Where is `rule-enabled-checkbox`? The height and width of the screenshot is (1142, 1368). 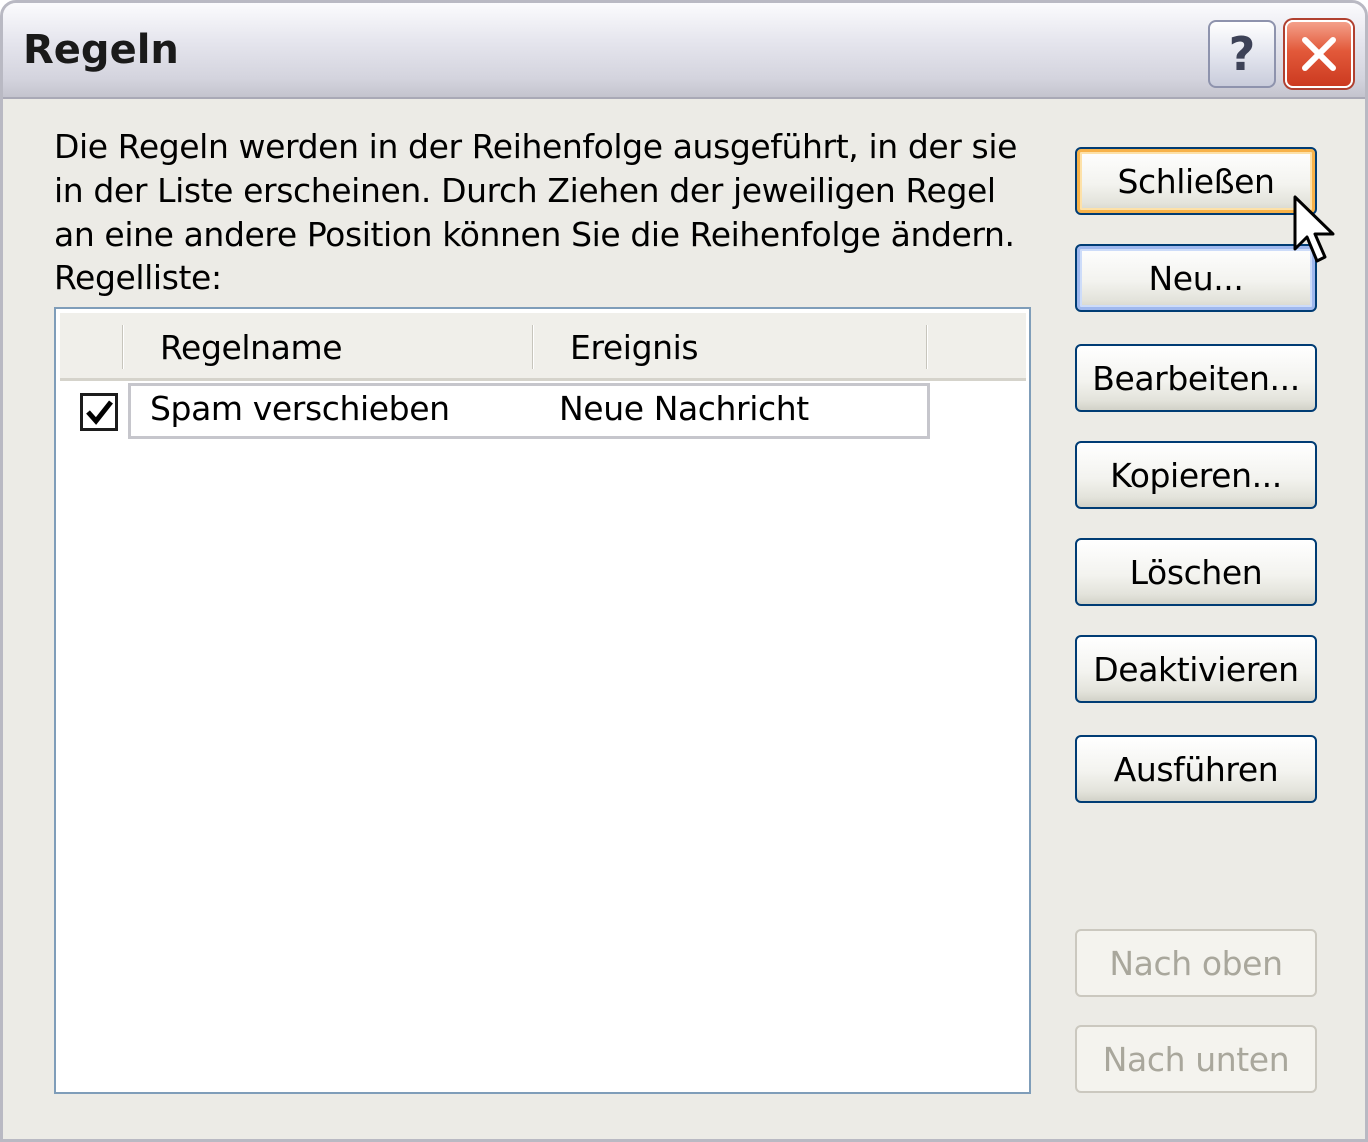
rule-enabled-checkbox is located at coordinates (99, 412).